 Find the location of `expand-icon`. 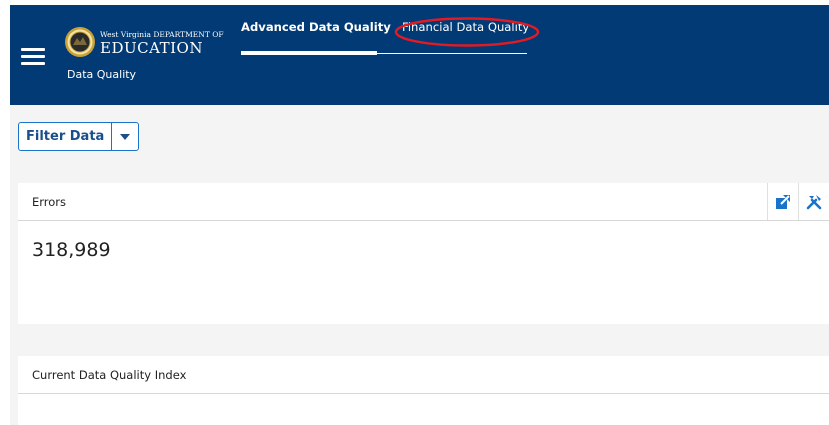

expand-icon is located at coordinates (782, 201).